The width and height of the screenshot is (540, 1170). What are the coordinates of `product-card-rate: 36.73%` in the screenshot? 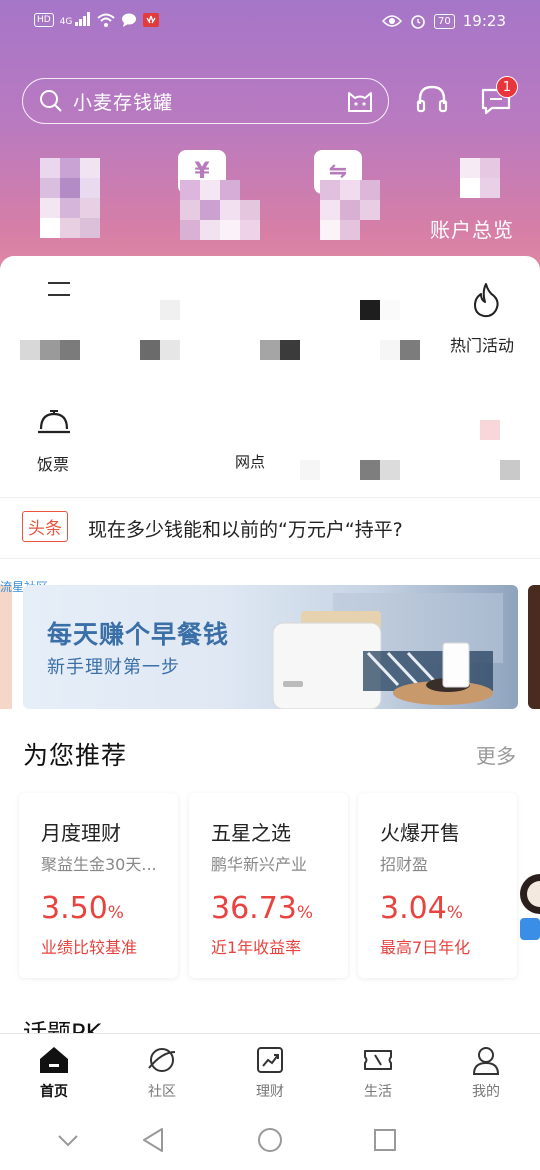 It's located at (262, 908).